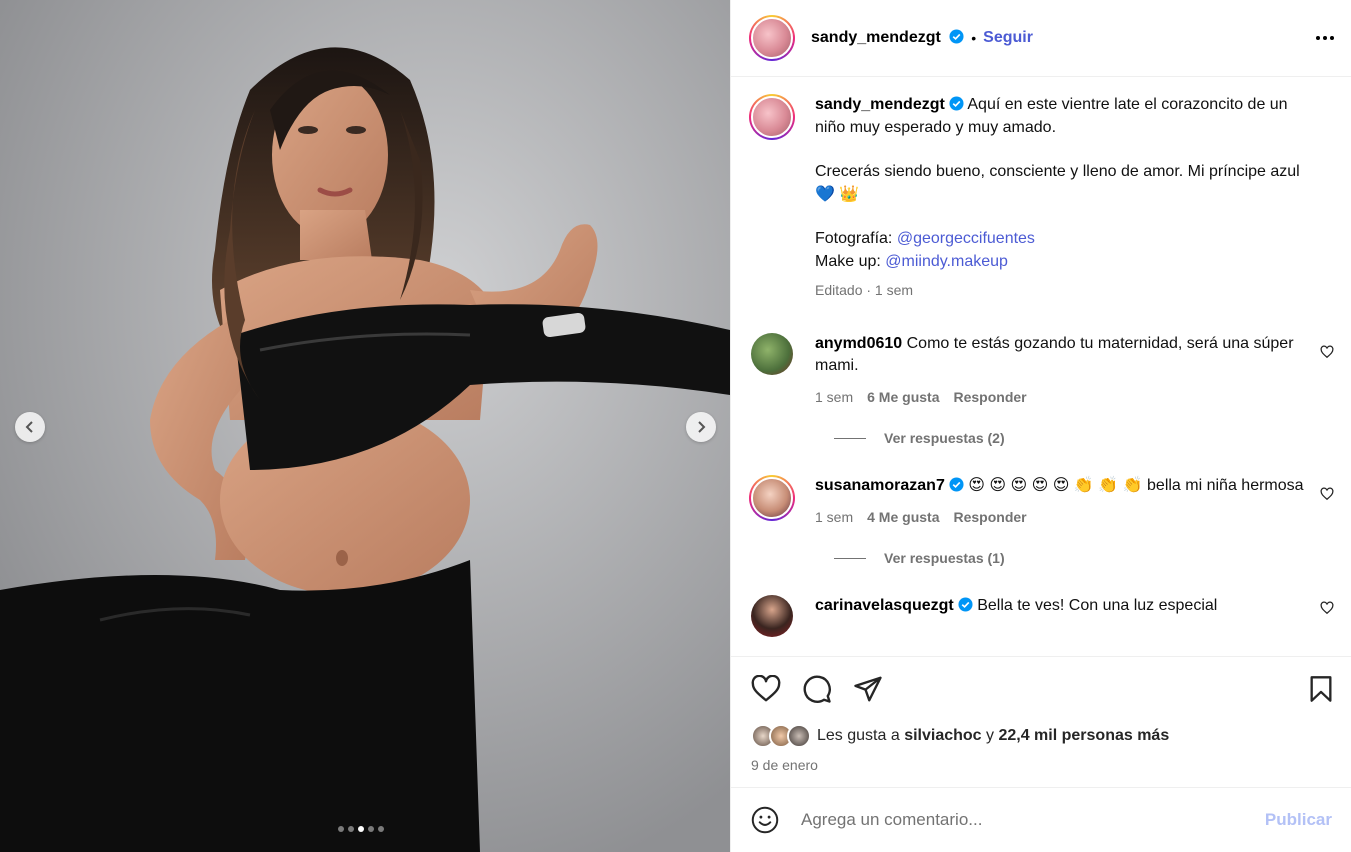 This screenshot has width=1351, height=852. What do you see at coordinates (1298, 820) in the screenshot?
I see `publish-button: Publicar` at bounding box center [1298, 820].